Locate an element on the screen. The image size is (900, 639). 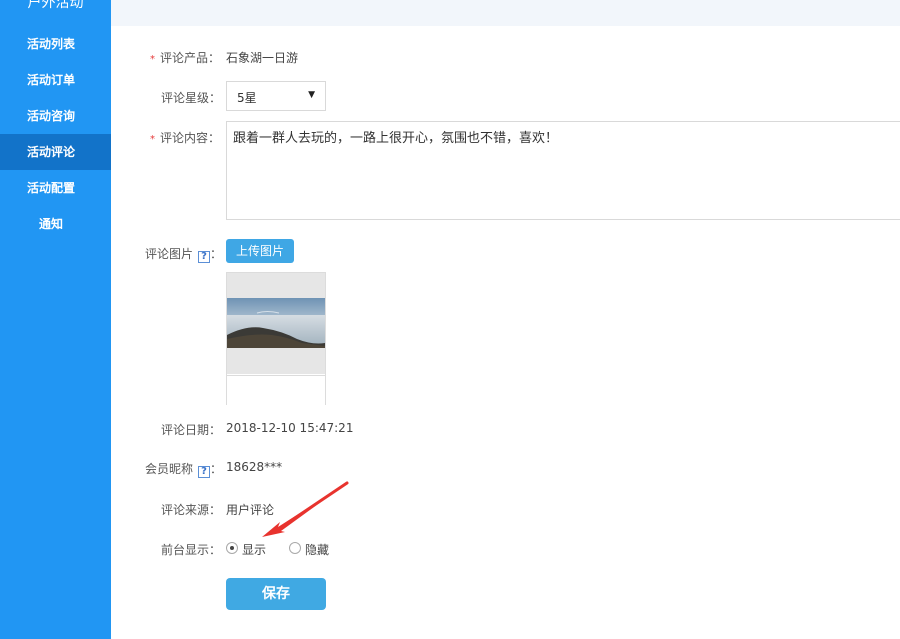
thumbnail-caption-area is located at coordinates (276, 390).